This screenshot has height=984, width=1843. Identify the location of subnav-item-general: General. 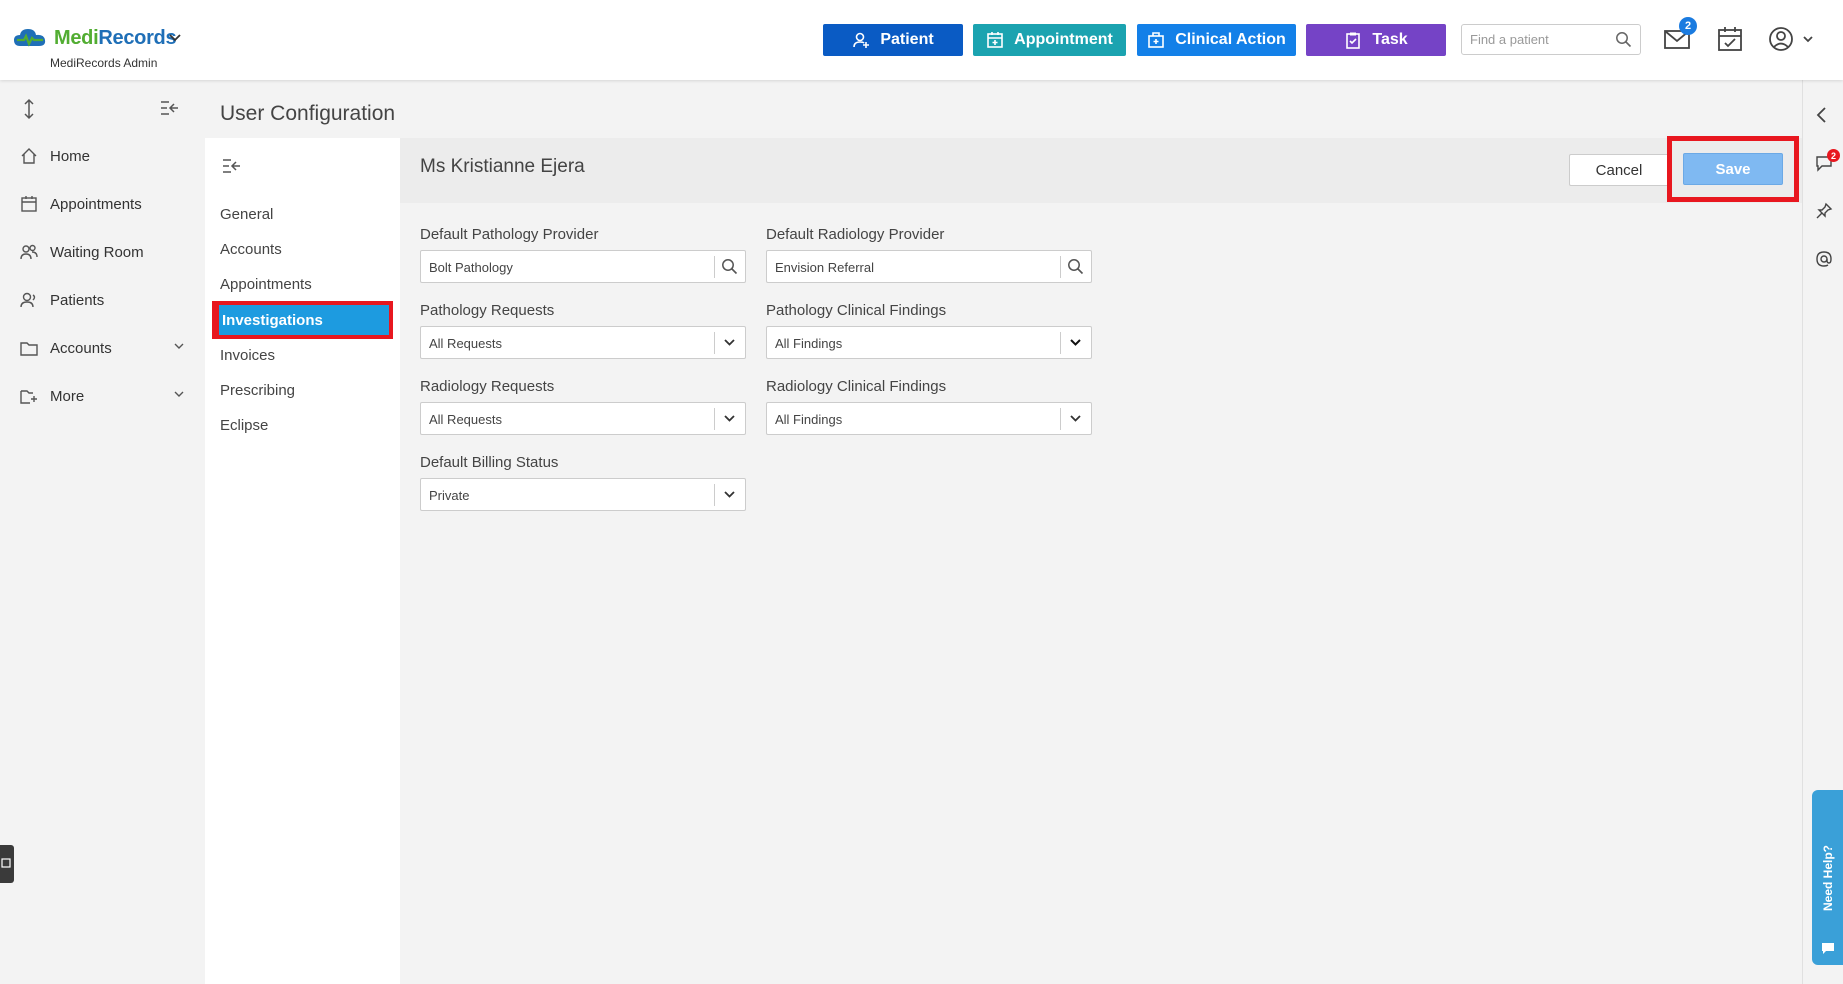
(246, 214).